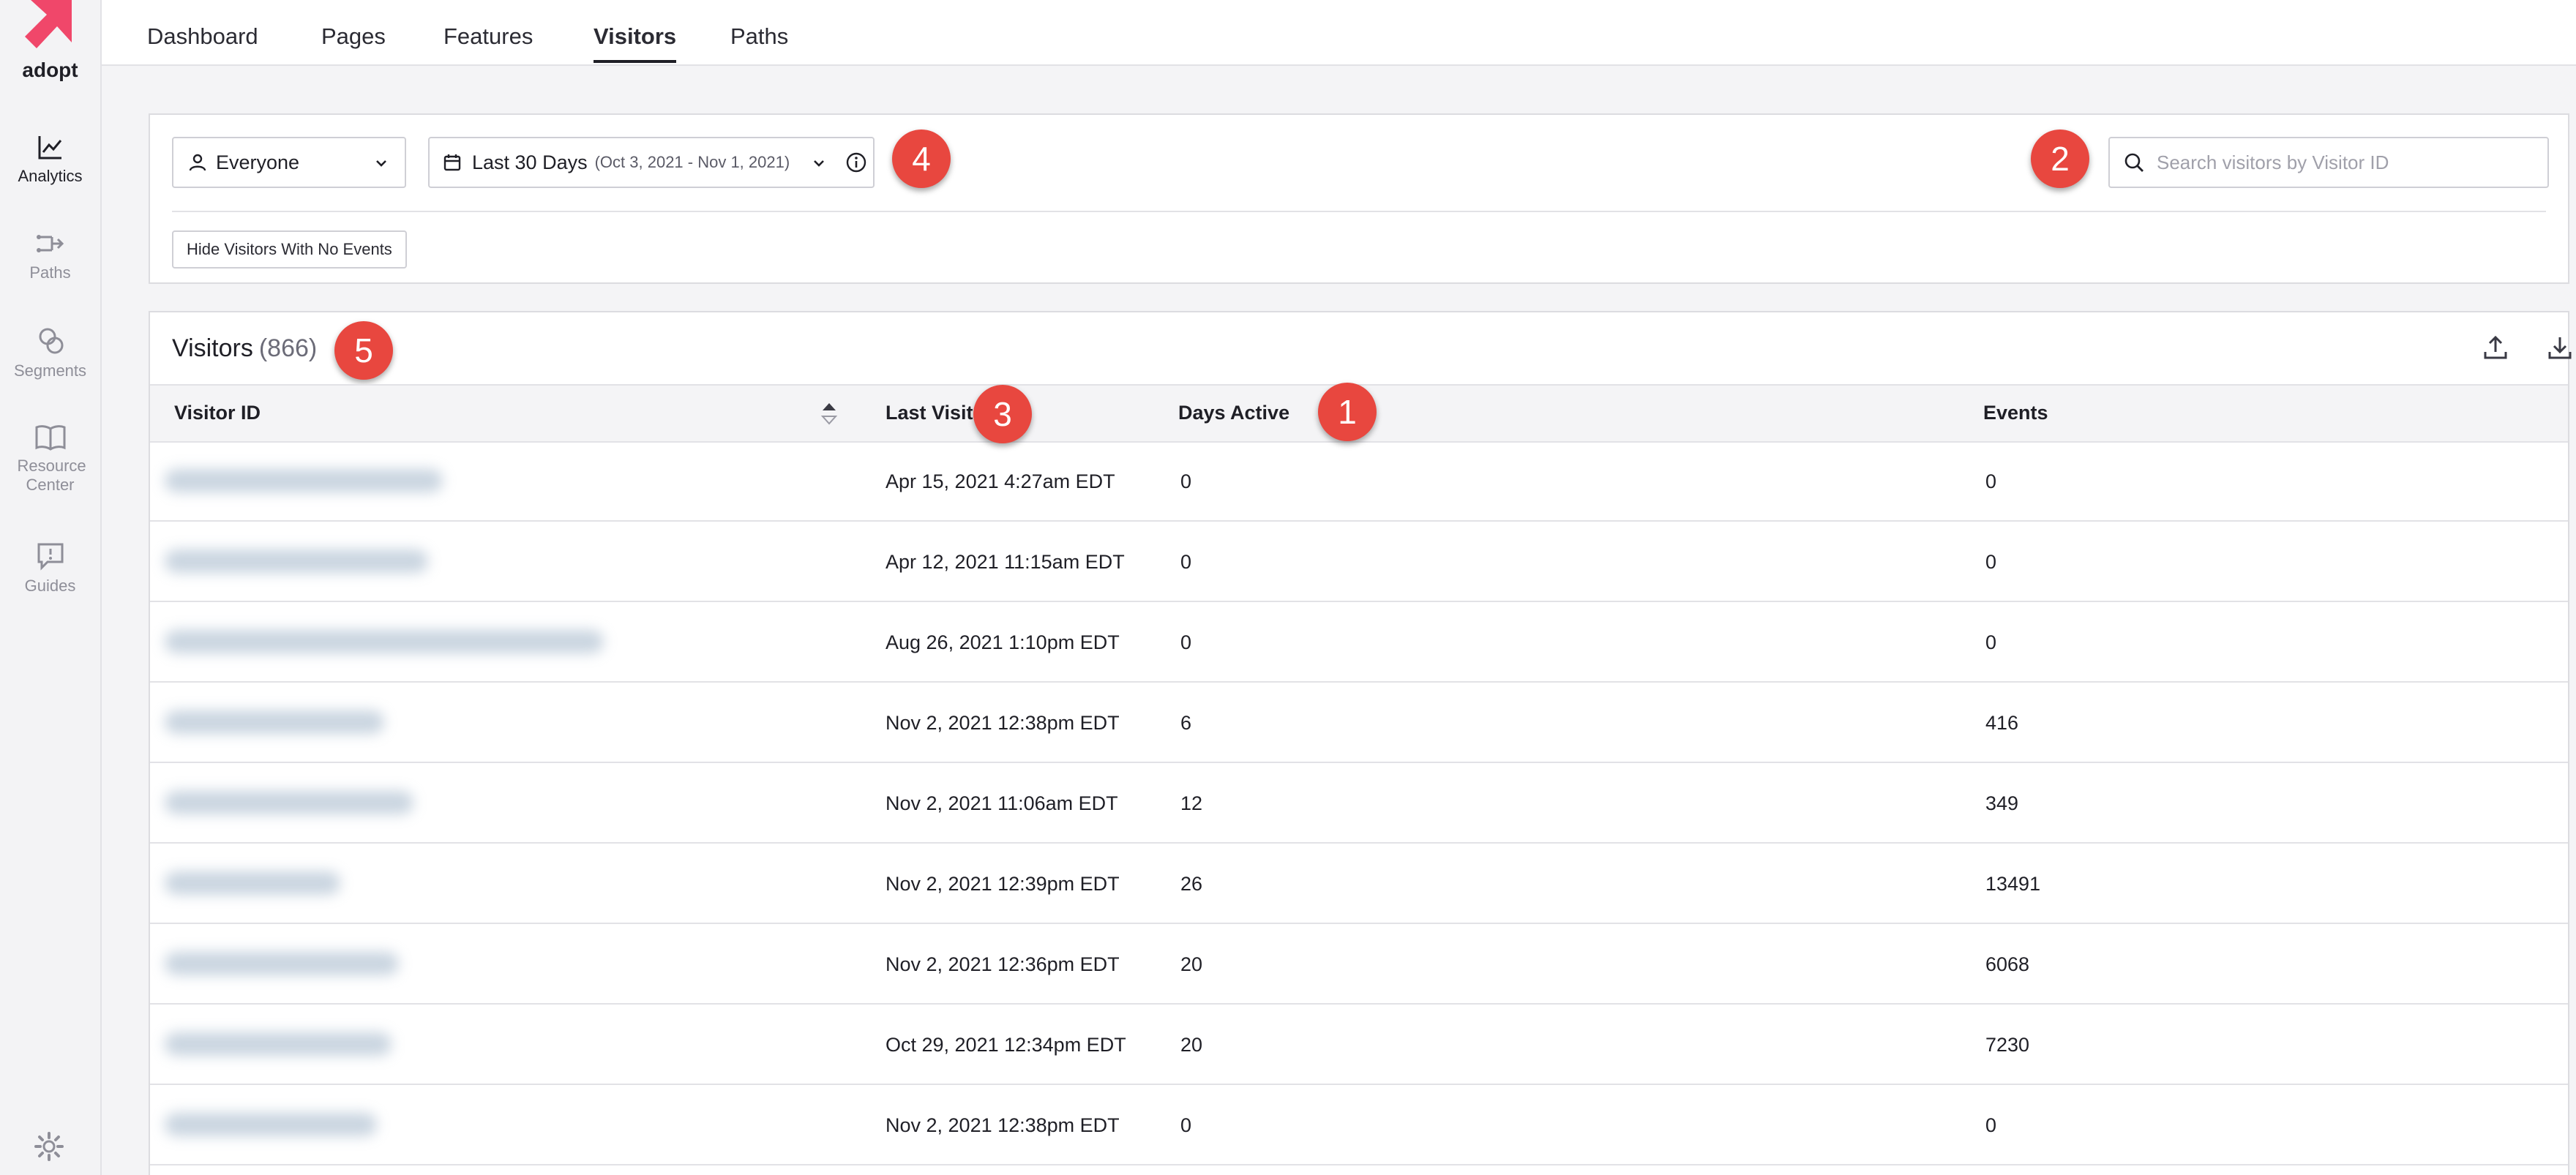  What do you see at coordinates (49, 147) in the screenshot?
I see `chart-line-icon` at bounding box center [49, 147].